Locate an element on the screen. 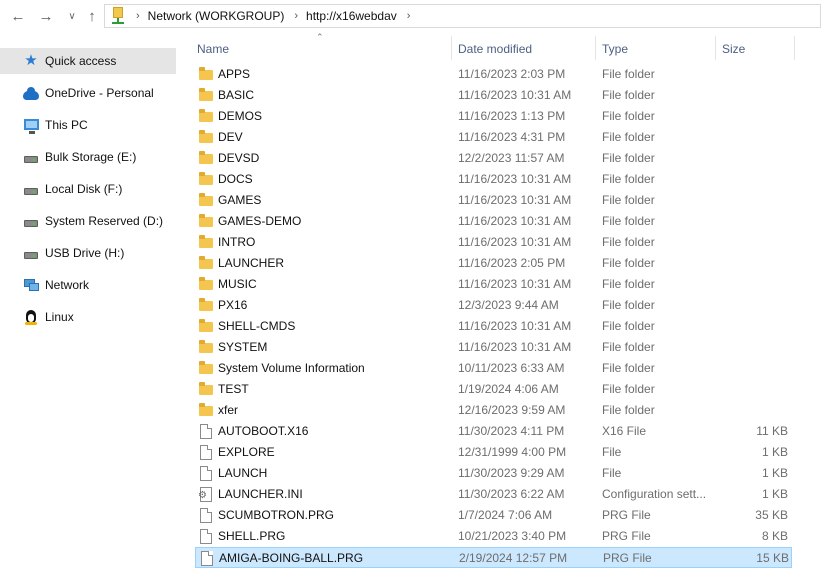 This screenshot has height=588, width=821. sidebar-item-label: OneDrive - Personal is located at coordinates (99, 93).